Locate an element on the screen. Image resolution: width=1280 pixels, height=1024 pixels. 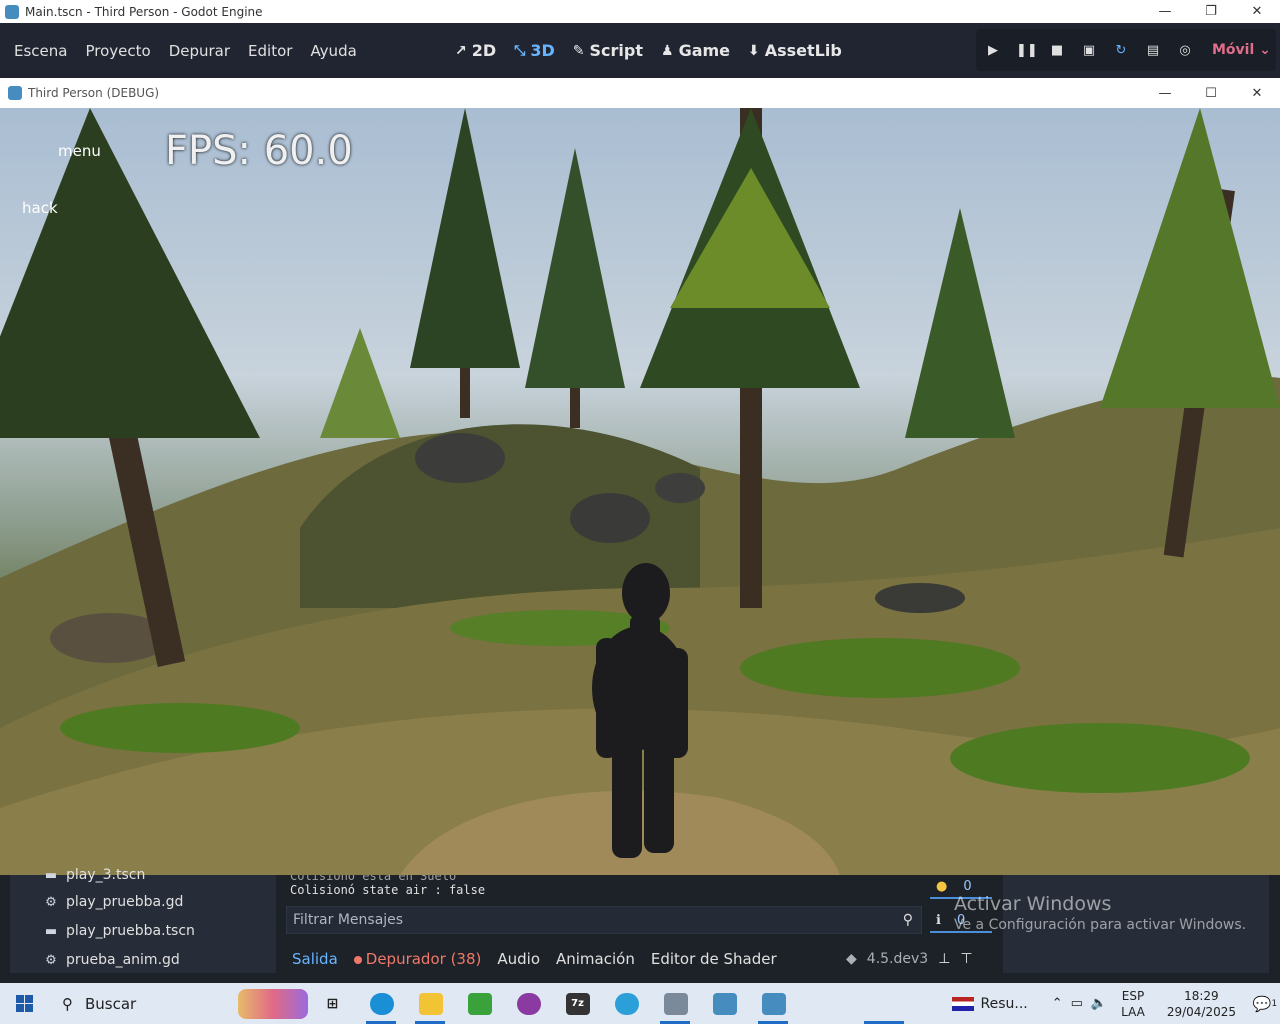
hud-menu-button: menu is located at coordinates (79, 151).